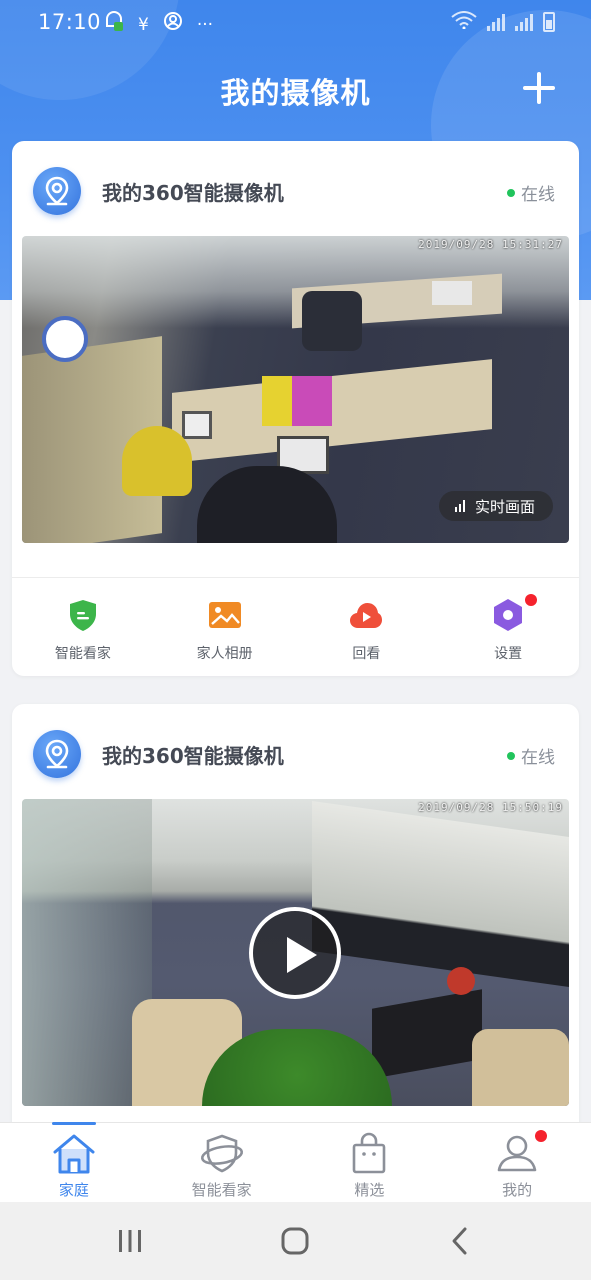 The image size is (591, 1280). What do you see at coordinates (366, 654) in the screenshot?
I see `action-label: 回看` at bounding box center [366, 654].